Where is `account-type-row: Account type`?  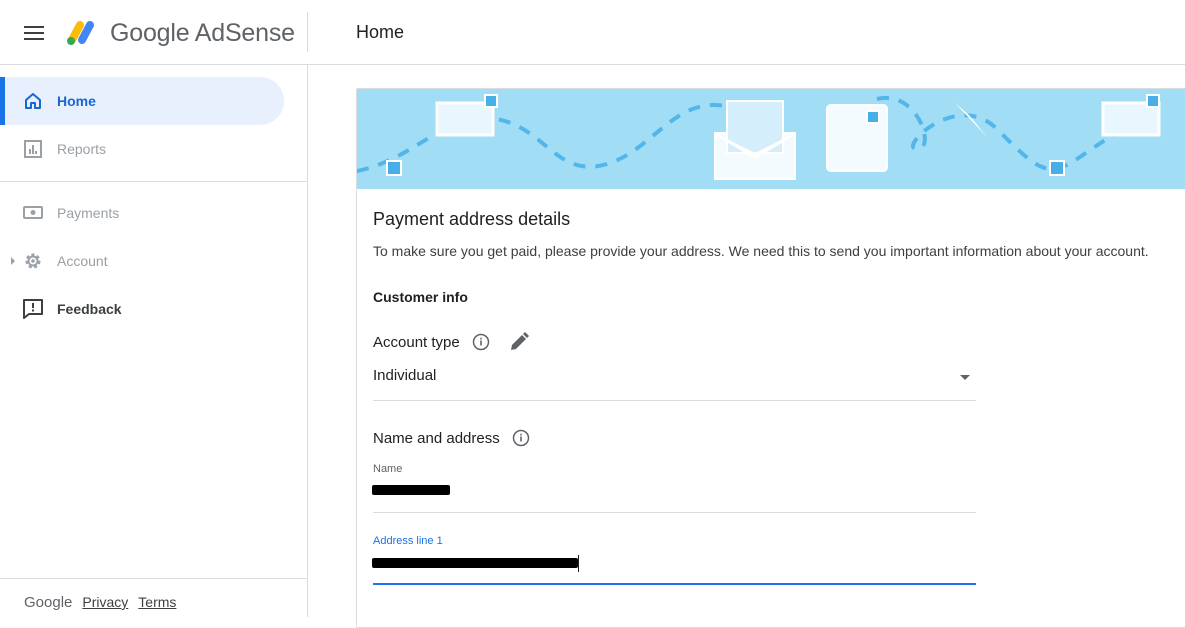 account-type-row: Account type is located at coordinates (451, 342).